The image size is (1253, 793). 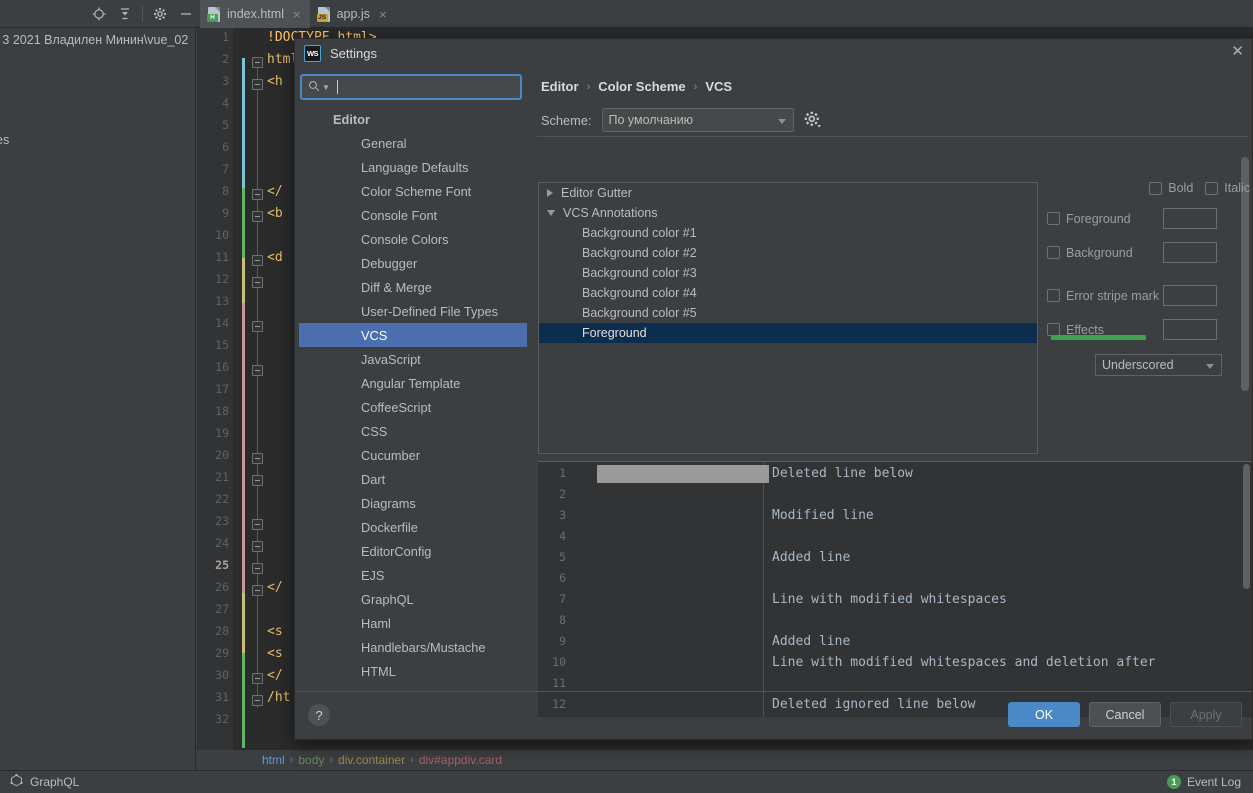 I want to click on breadcrumb-item: div#appdiv.card, so click(x=460, y=760).